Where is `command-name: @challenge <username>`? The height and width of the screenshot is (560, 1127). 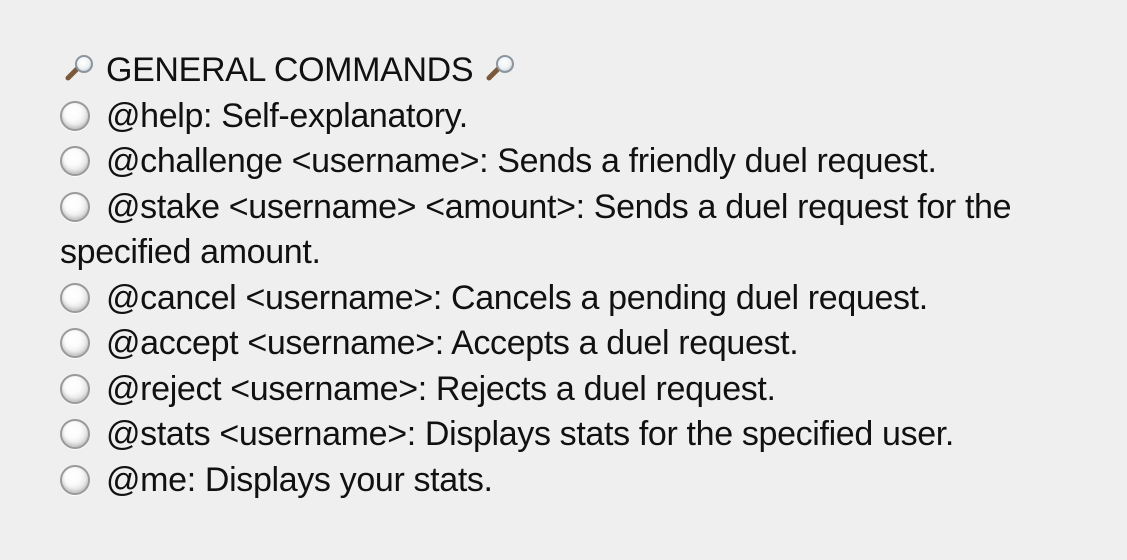
command-name: @challenge <username> is located at coordinates (293, 161).